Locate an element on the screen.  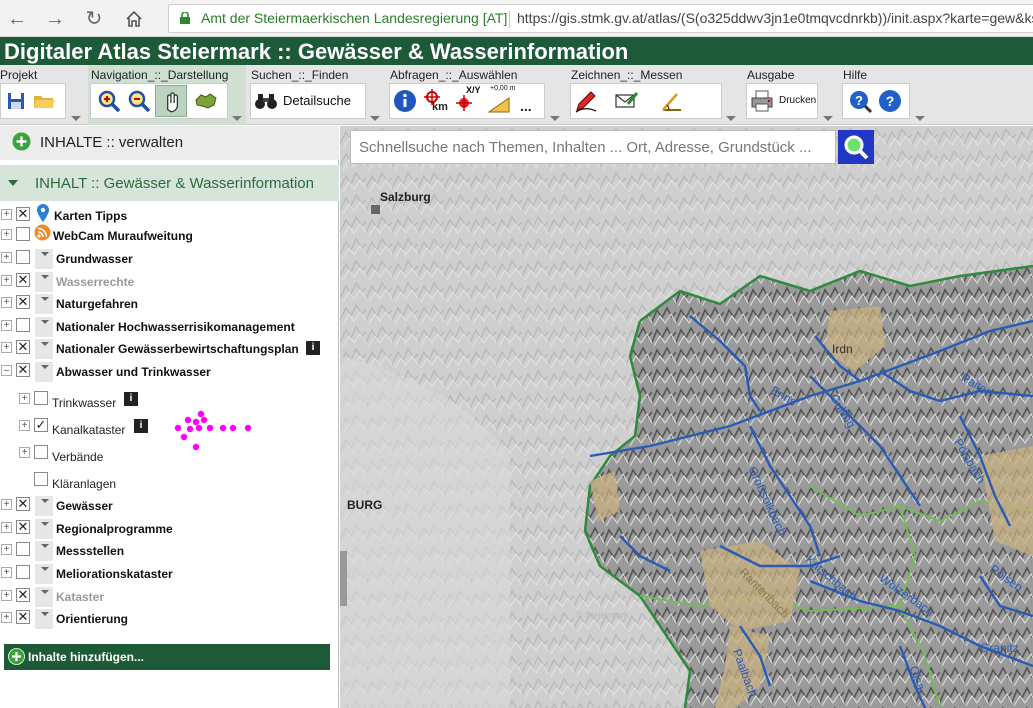
pan-tool-selected is located at coordinates (171, 101).